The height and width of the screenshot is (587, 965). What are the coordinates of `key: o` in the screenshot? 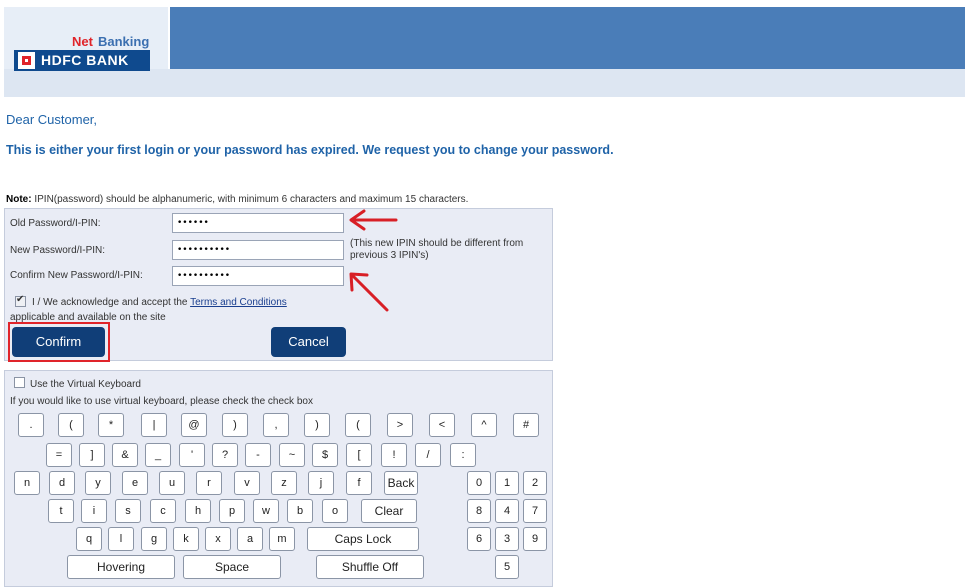 It's located at (335, 511).